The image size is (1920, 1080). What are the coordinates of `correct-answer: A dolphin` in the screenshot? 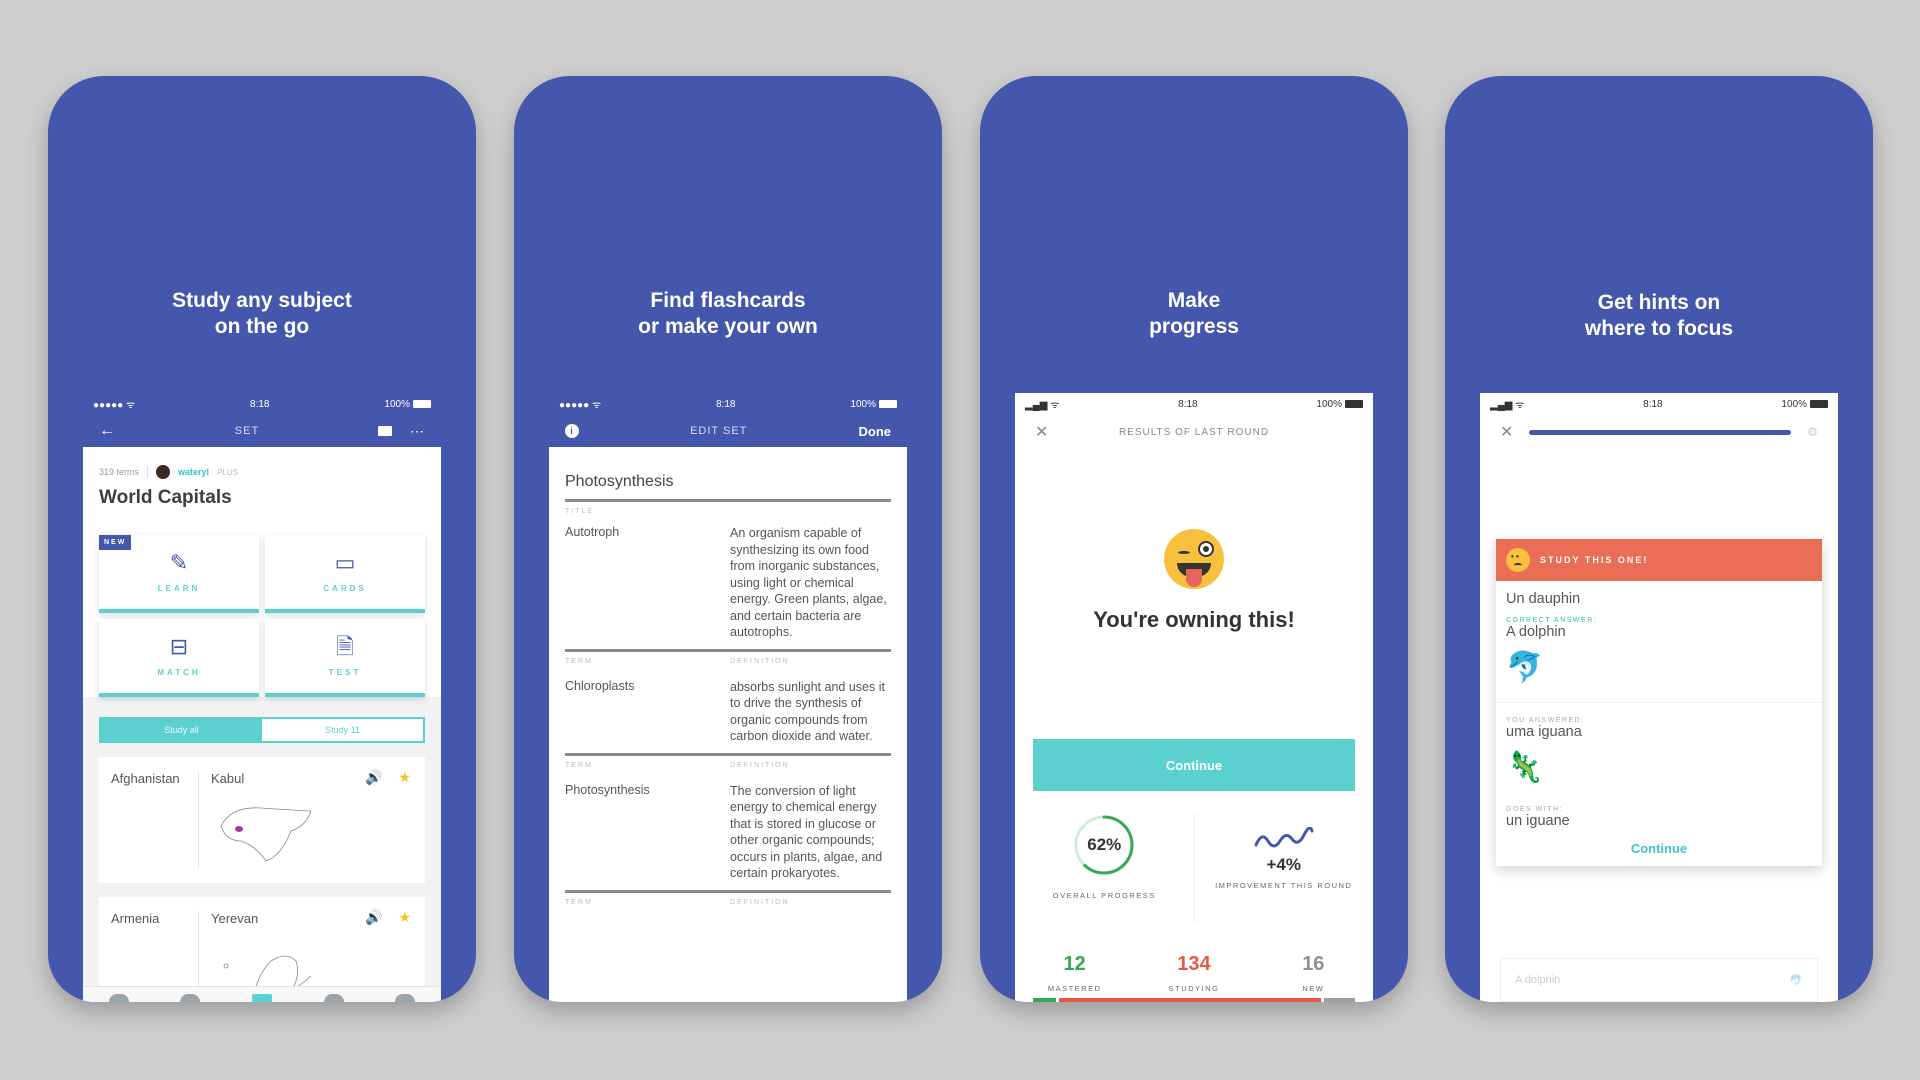 It's located at (1536, 632).